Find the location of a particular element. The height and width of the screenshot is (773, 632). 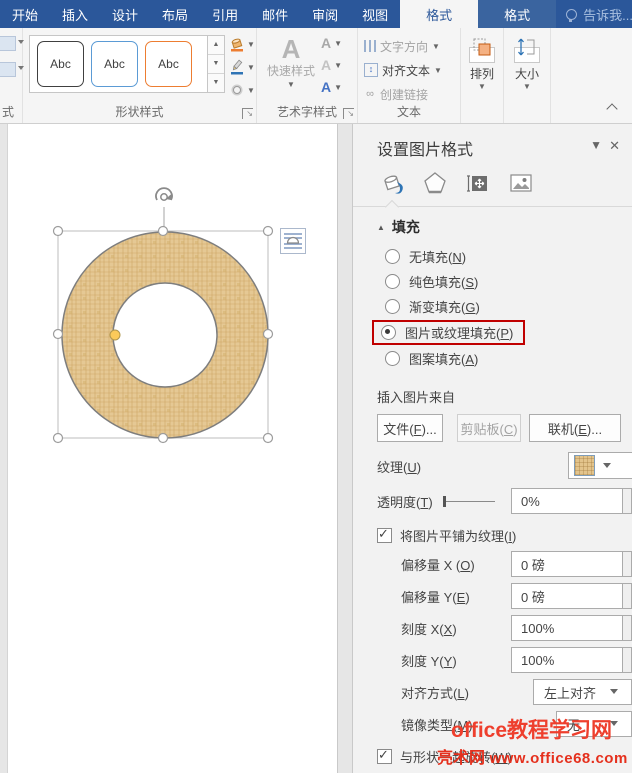

handle-top-right is located at coordinates (268, 231).